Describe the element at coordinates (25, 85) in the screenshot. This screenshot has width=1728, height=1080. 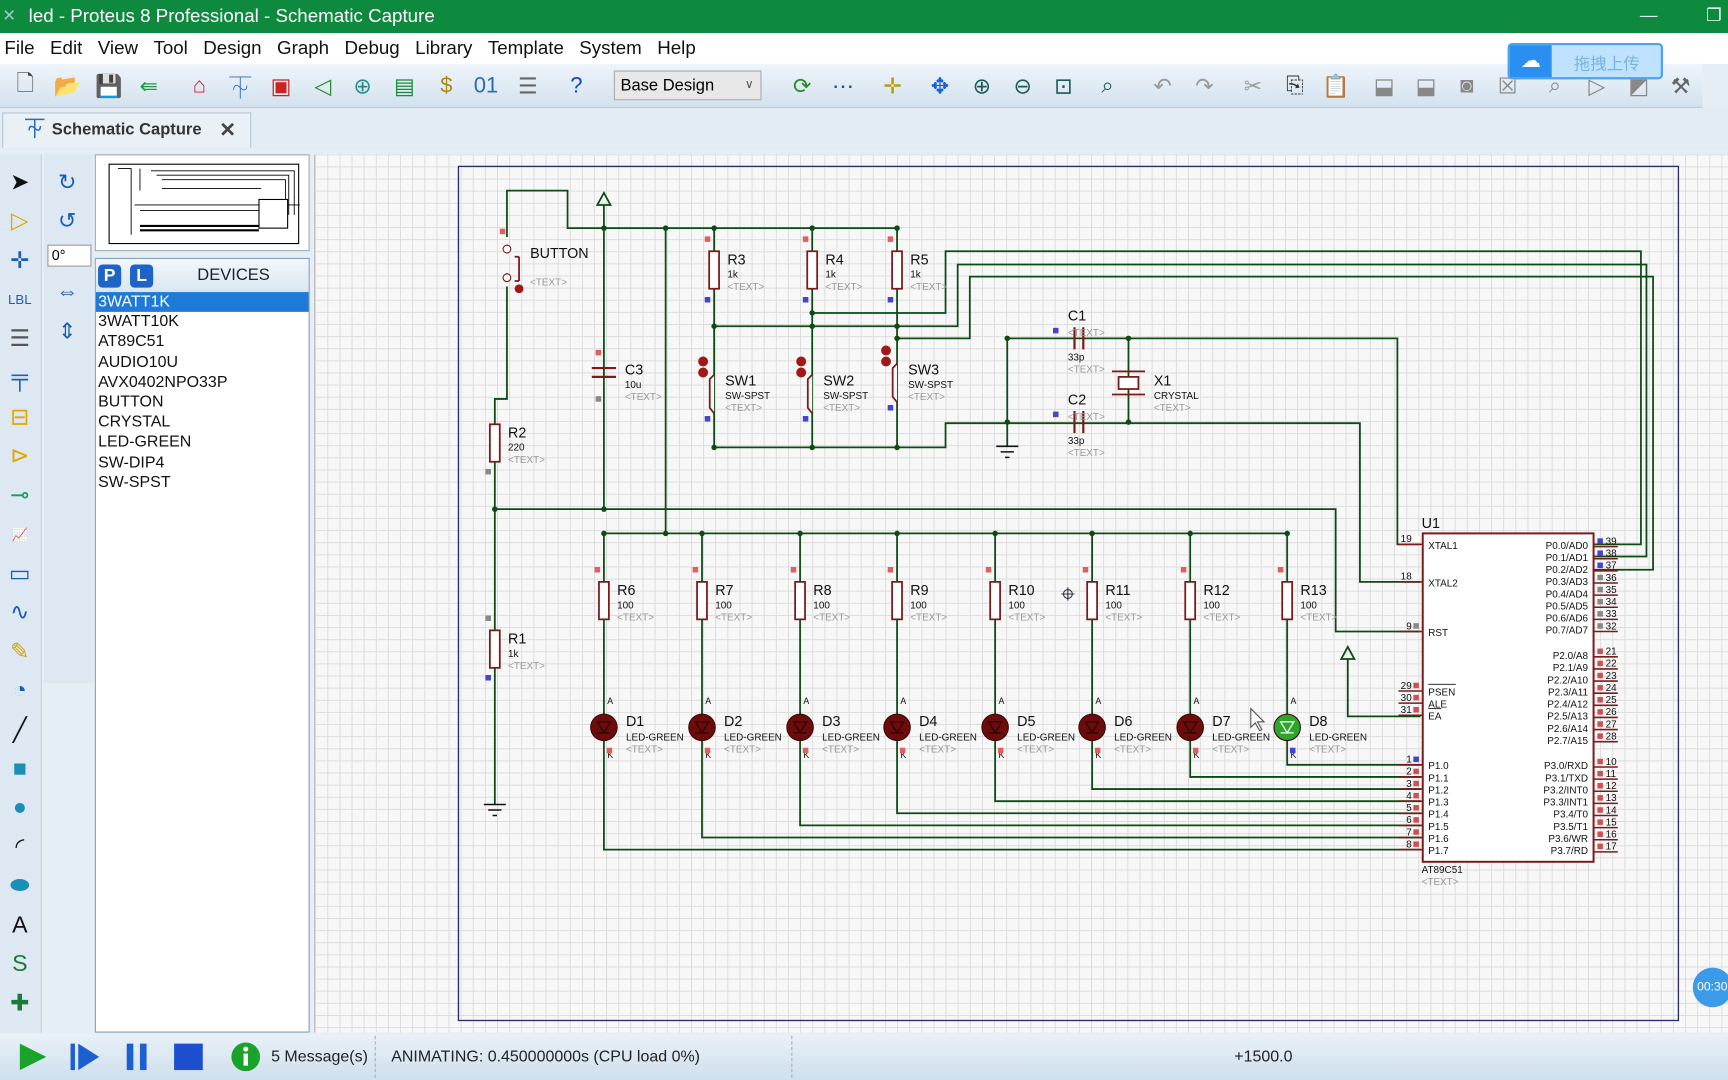
I see `new-file-icon: 🗋` at that location.